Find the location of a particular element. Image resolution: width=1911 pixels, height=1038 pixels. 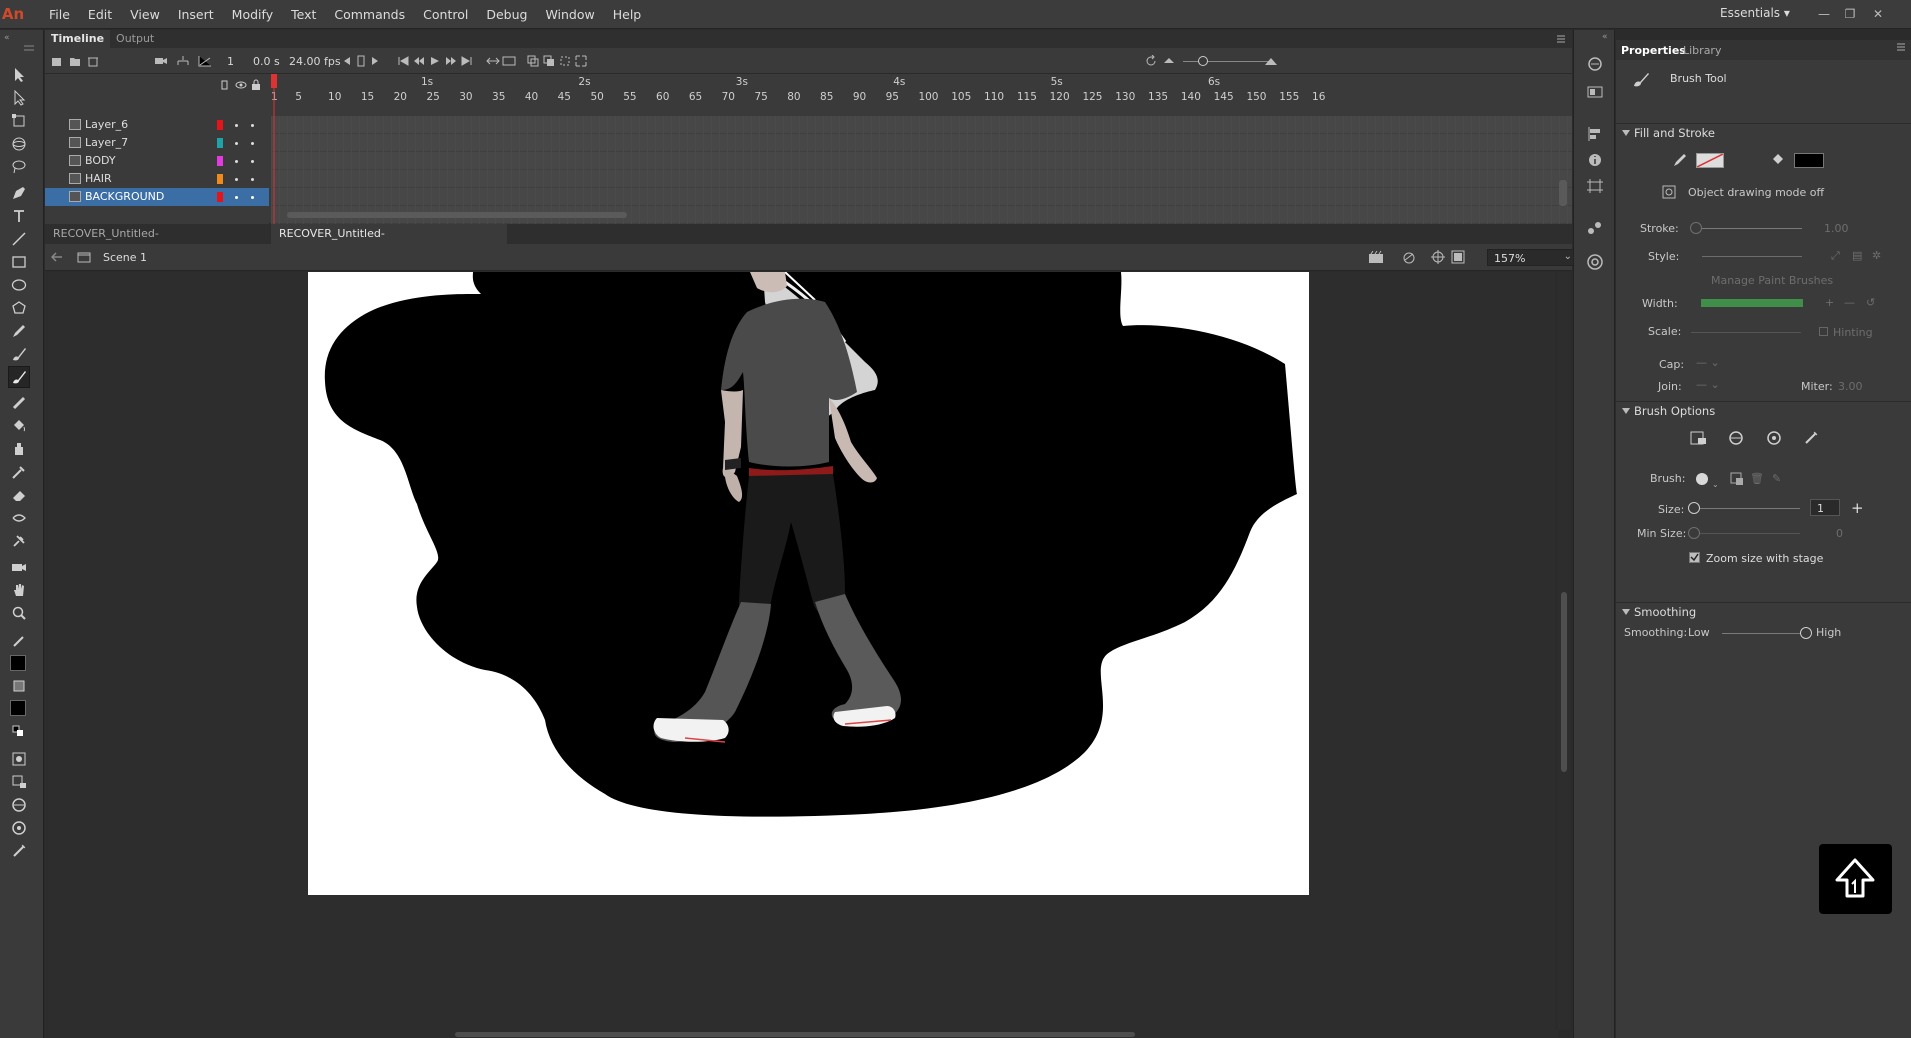

workspace-switcher: Essentials ▾ is located at coordinates (1766, 14).